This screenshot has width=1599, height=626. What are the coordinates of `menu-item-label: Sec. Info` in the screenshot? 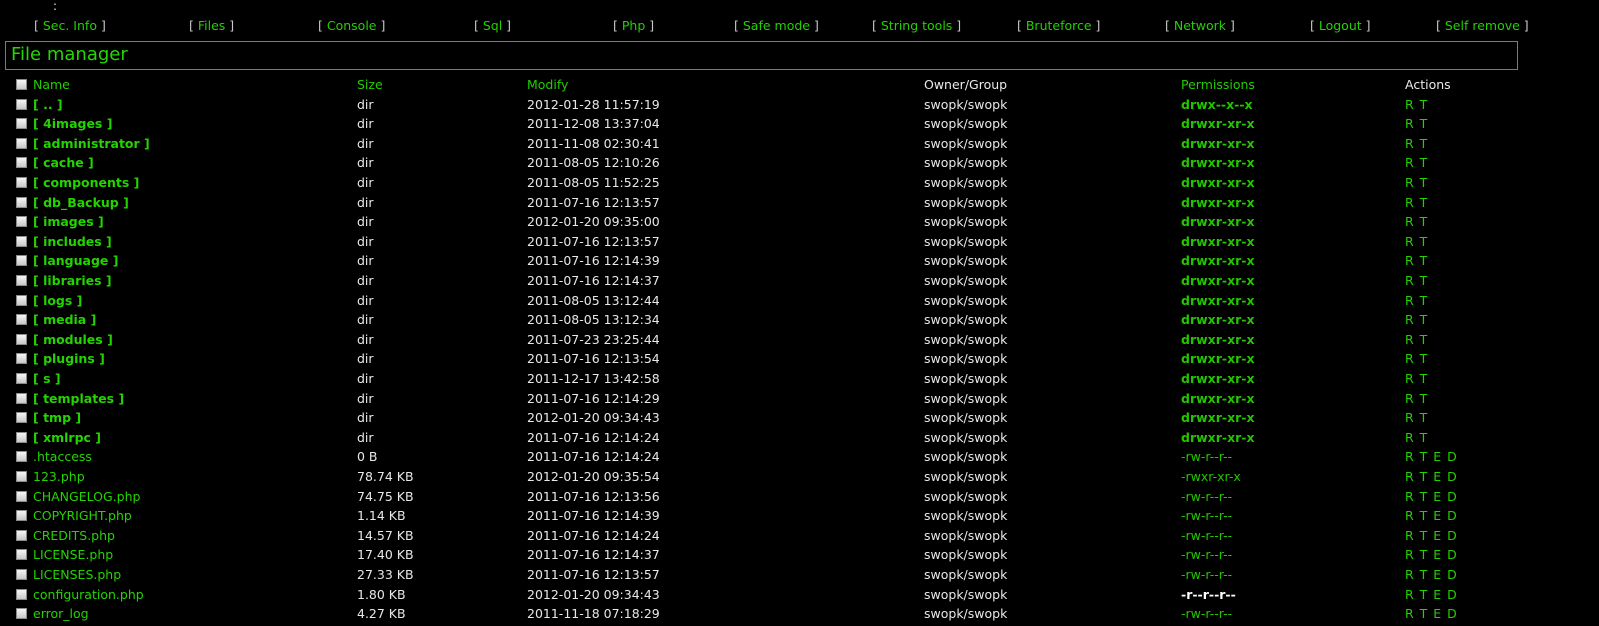 It's located at (70, 25).